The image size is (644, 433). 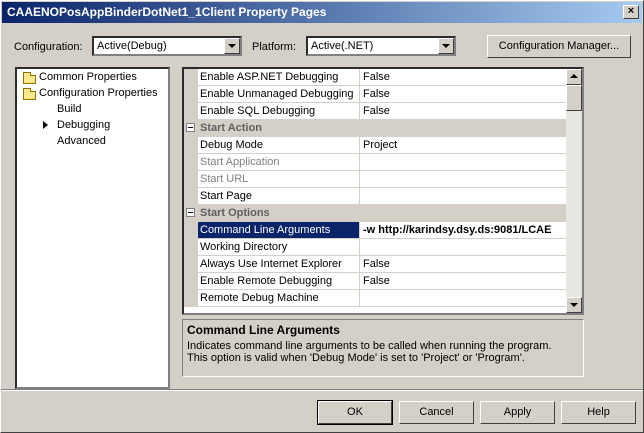 I want to click on category-start-options: Start Options, so click(x=376, y=213).